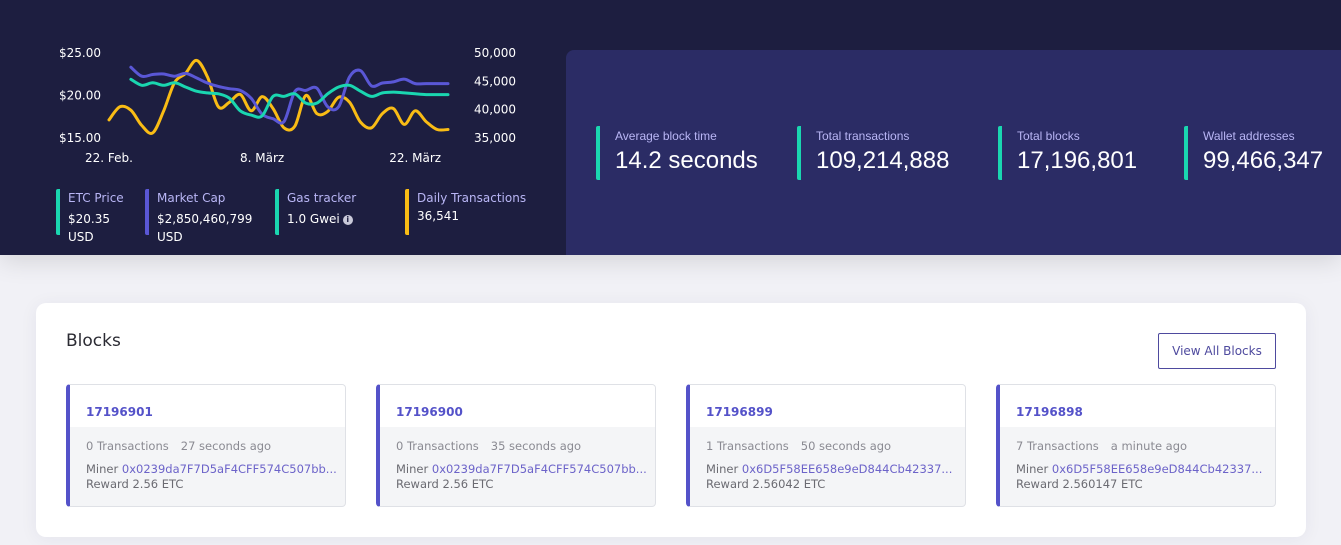  I want to click on block-tx-count: 1 Transactions, so click(747, 446).